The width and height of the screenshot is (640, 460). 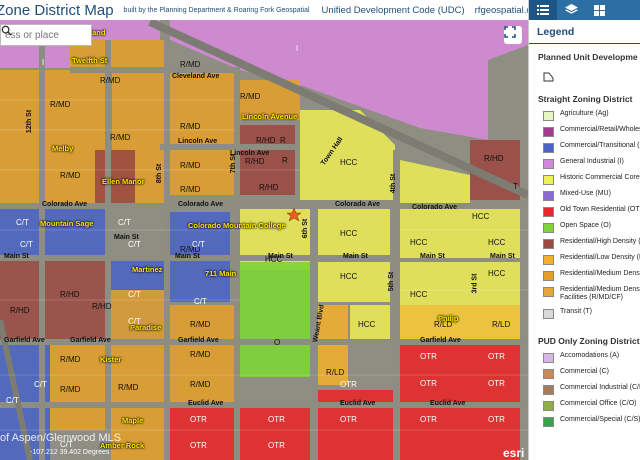 I want to click on legend-item: Commercial Office (C/O), so click(x=584, y=408).